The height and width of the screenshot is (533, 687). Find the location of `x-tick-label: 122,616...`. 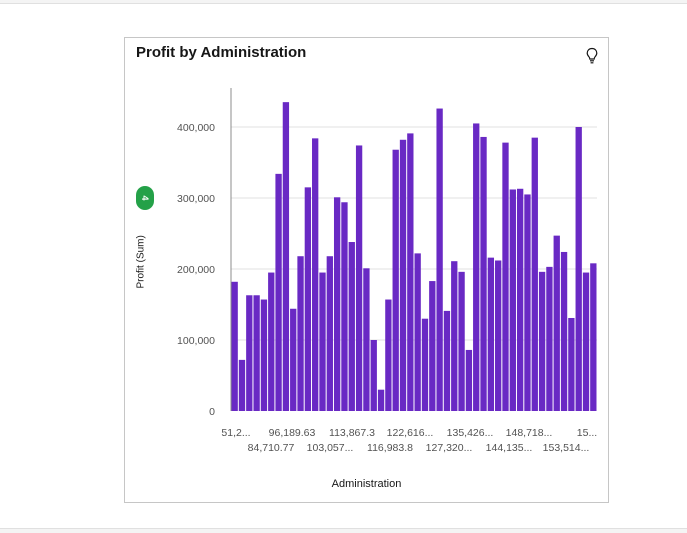

x-tick-label: 122,616... is located at coordinates (410, 433).